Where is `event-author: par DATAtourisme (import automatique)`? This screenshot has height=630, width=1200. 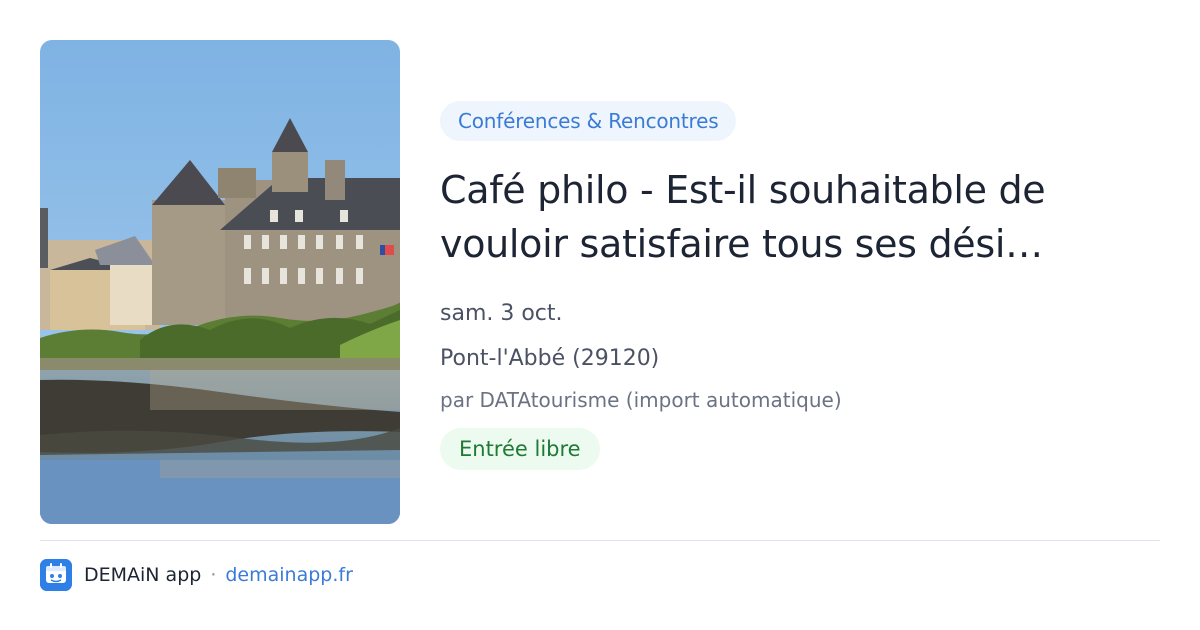
event-author: par DATAtourisme (import automatique) is located at coordinates (641, 400).